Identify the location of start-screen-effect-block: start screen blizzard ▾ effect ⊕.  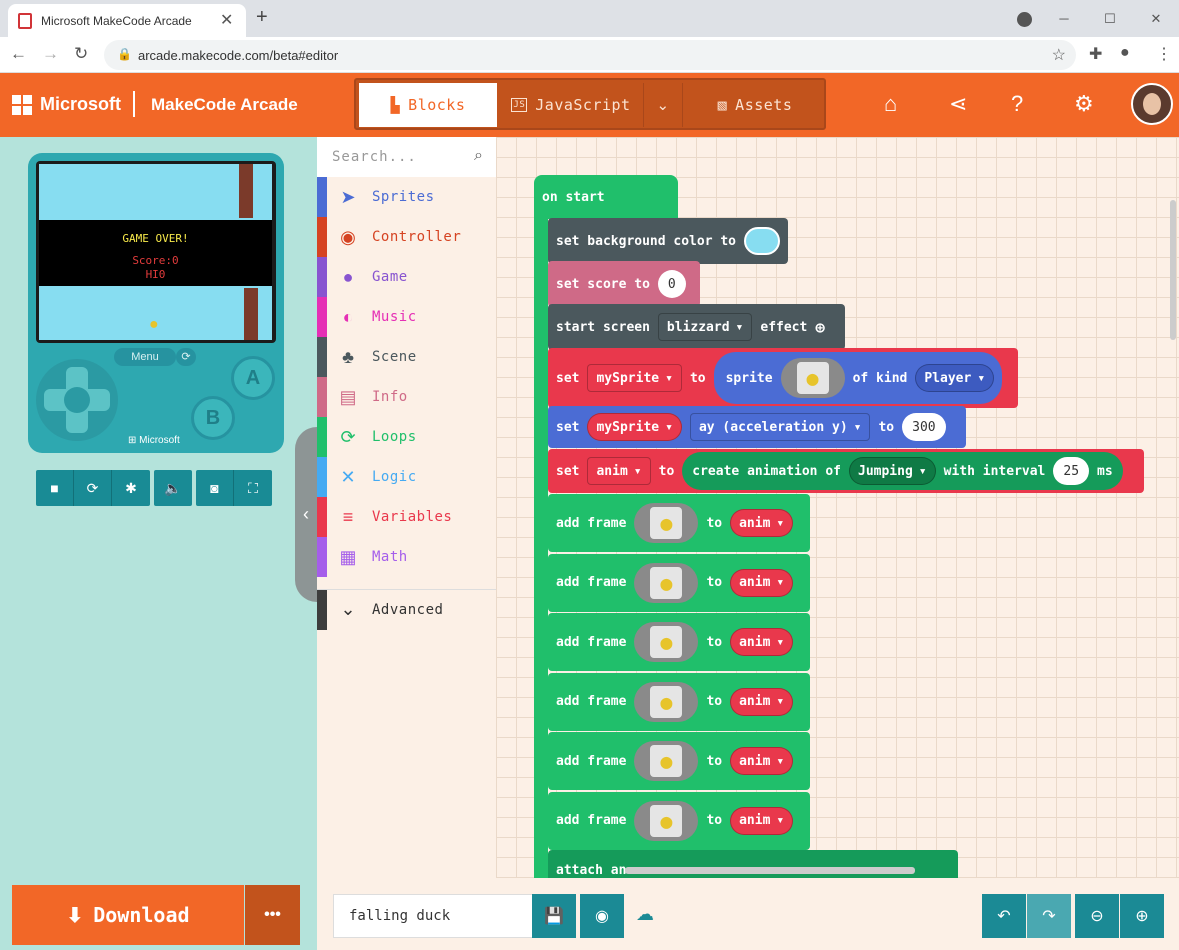
(696, 327).